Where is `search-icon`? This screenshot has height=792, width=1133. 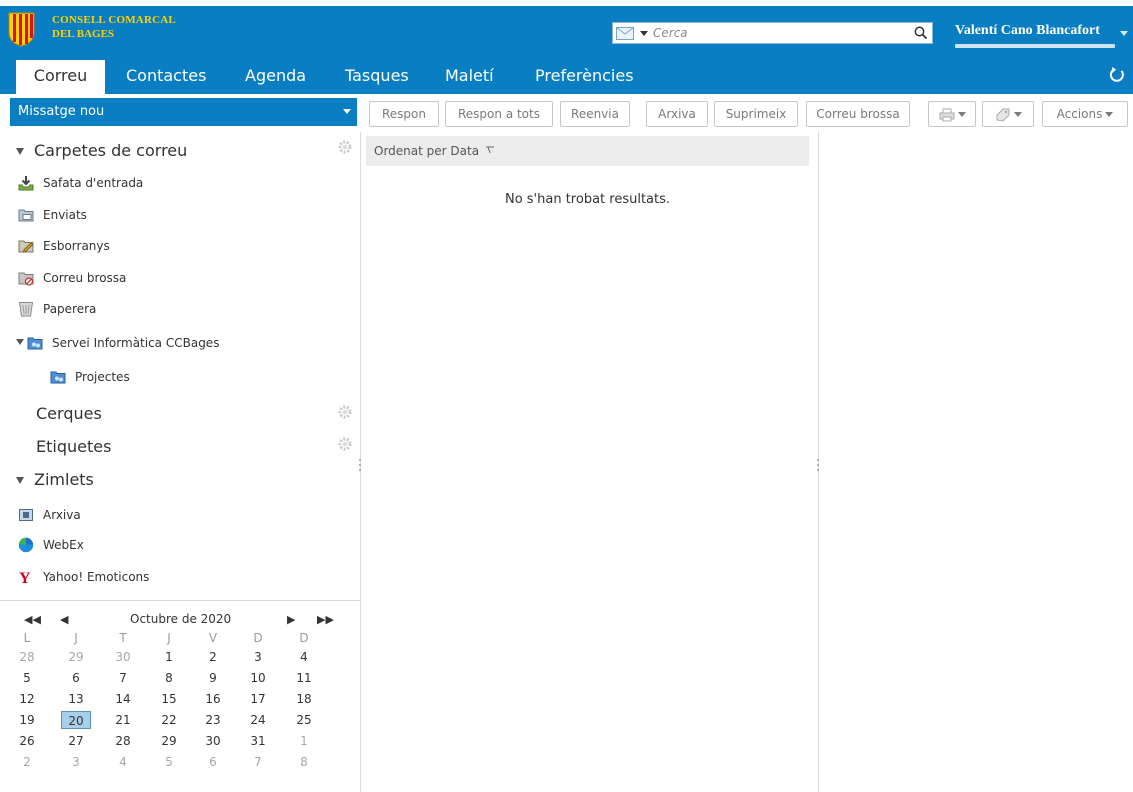
search-icon is located at coordinates (921, 33).